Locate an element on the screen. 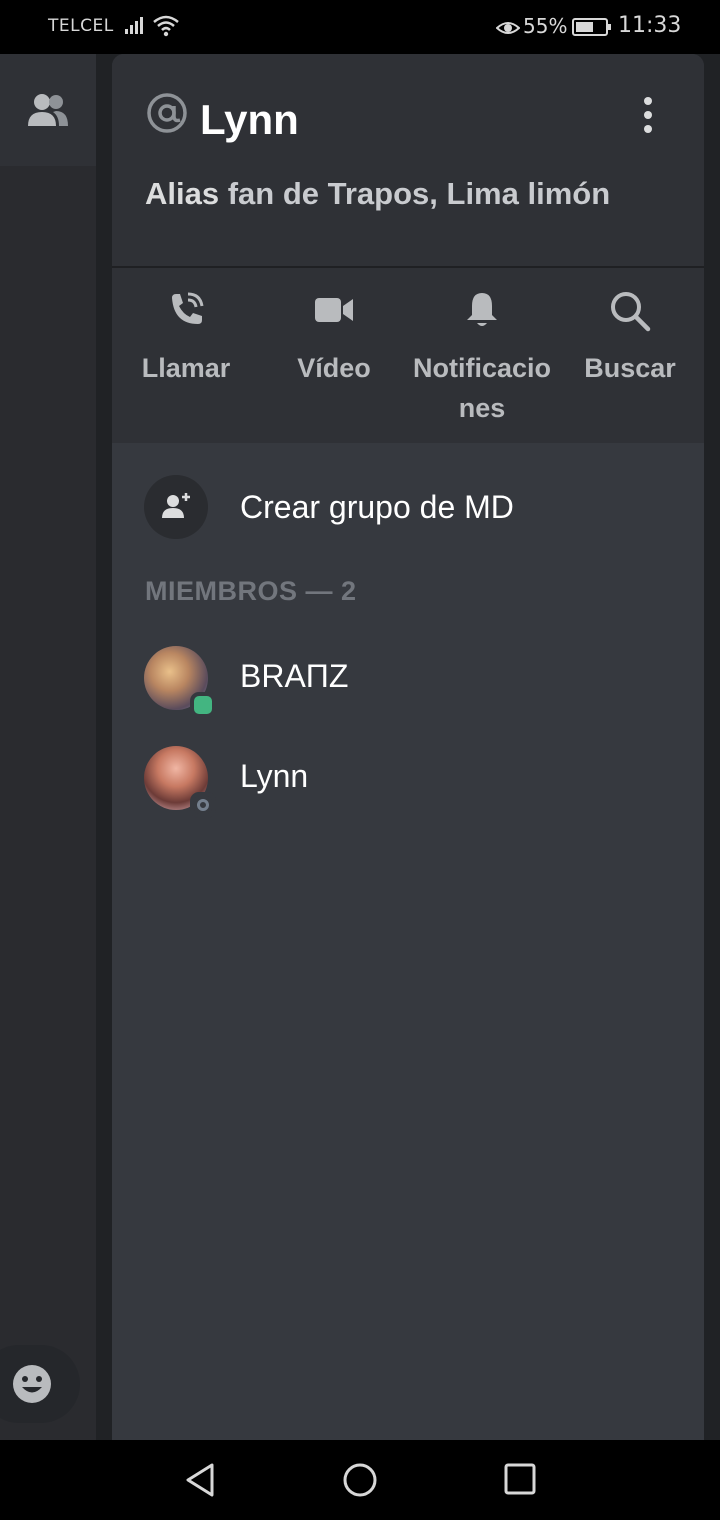  status-bar: TELCEL 55% 11:33 is located at coordinates (360, 27).